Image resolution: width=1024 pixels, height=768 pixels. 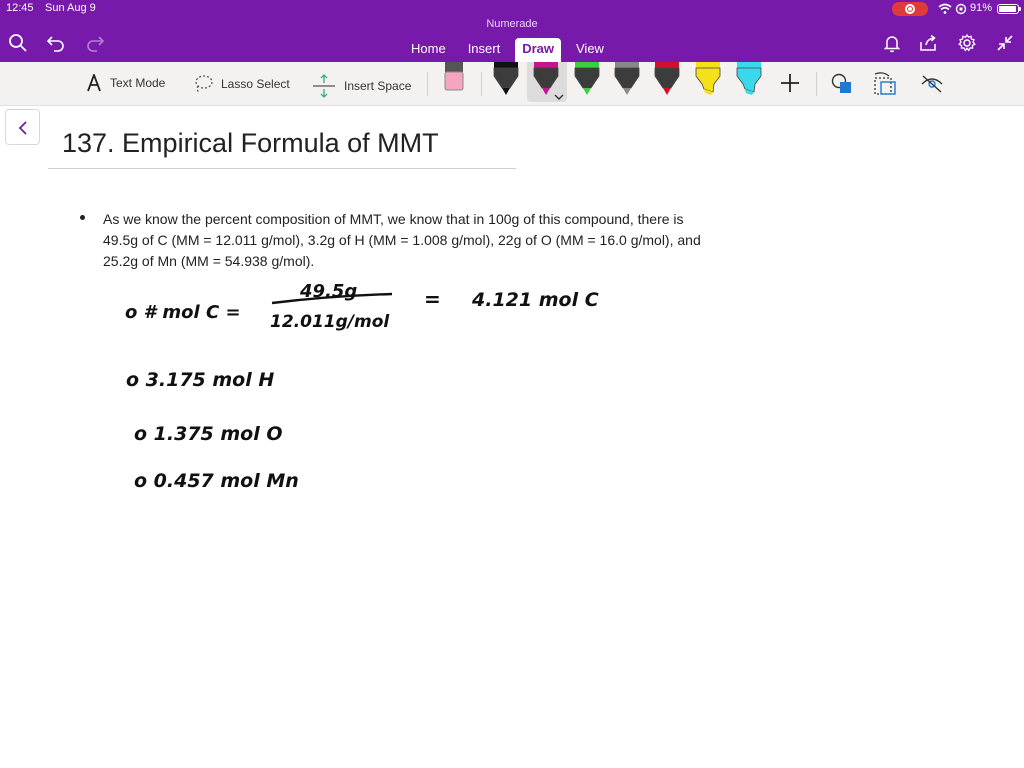 I want to click on ink-mol-o: o 1.375 mol O, so click(x=208, y=434).